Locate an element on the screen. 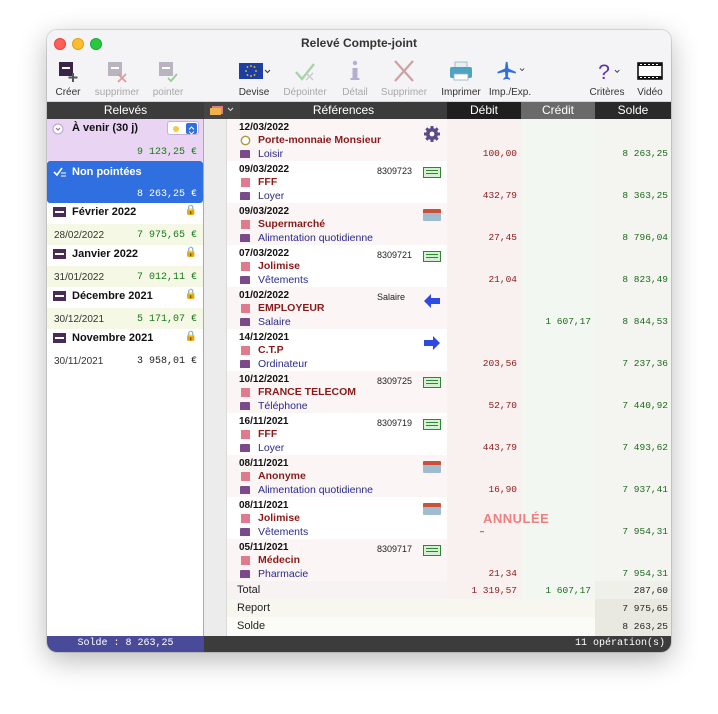 This screenshot has width=718, height=714. transaction-payee: Médecin is located at coordinates (279, 560).